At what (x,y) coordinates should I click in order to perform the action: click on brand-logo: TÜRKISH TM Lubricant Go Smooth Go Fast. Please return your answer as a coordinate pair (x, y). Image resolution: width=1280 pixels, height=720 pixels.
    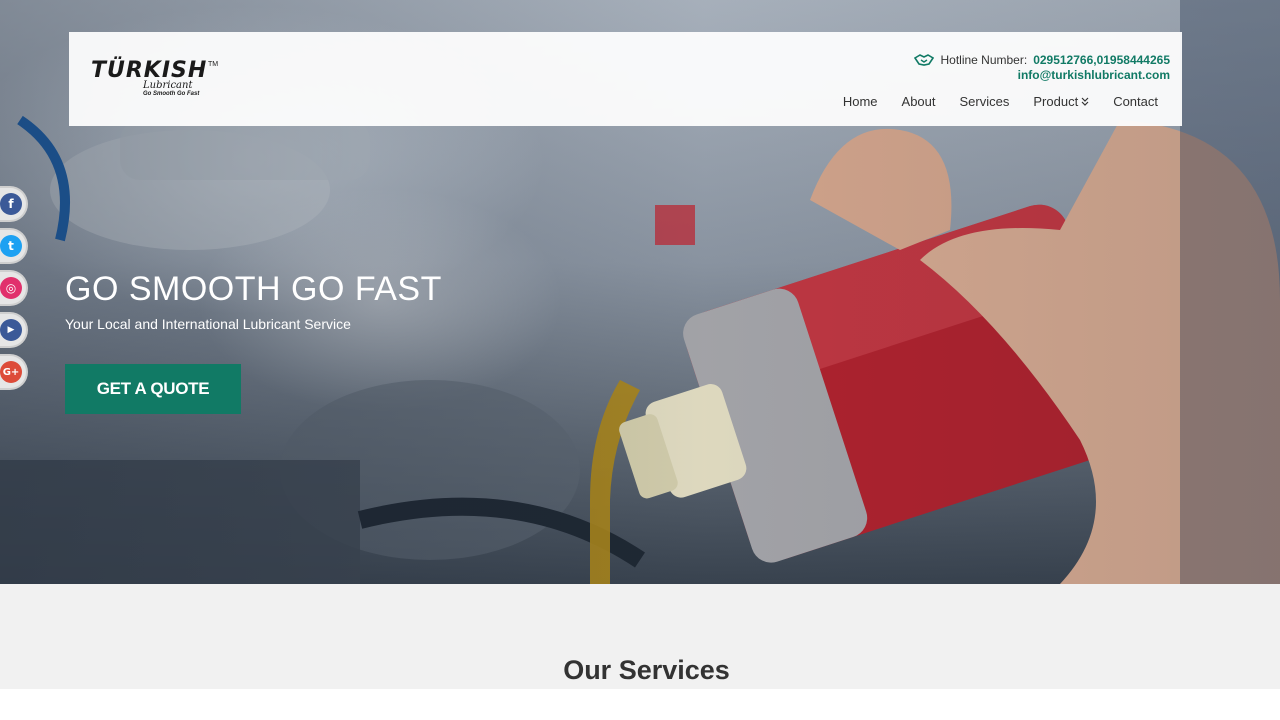
    Looking at the image, I should click on (156, 80).